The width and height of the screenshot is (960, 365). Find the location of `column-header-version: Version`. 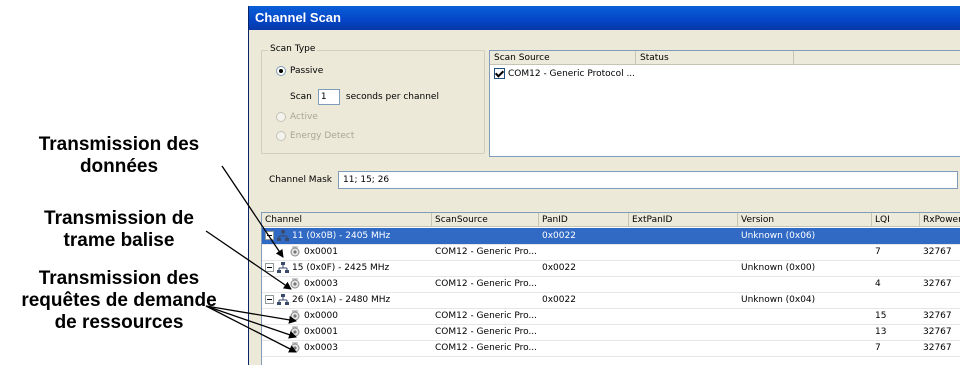

column-header-version: Version is located at coordinates (805, 220).